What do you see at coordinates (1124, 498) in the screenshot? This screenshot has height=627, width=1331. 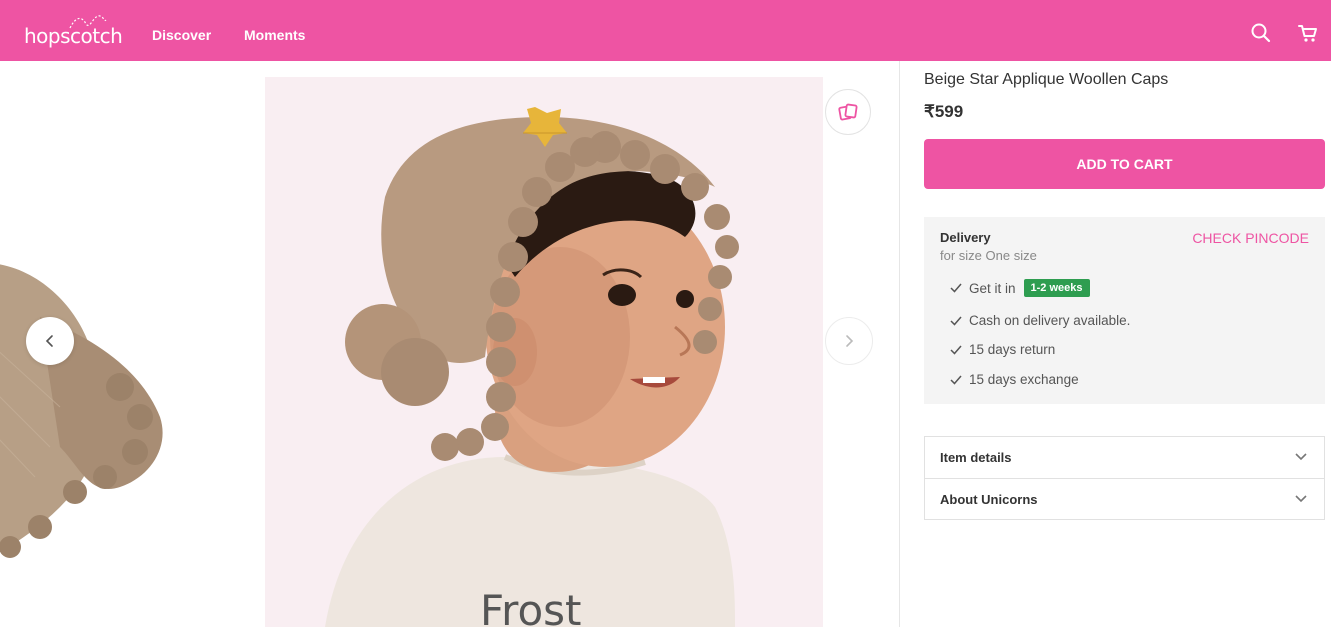 I see `accordion-about-brand: About Unicorns` at bounding box center [1124, 498].